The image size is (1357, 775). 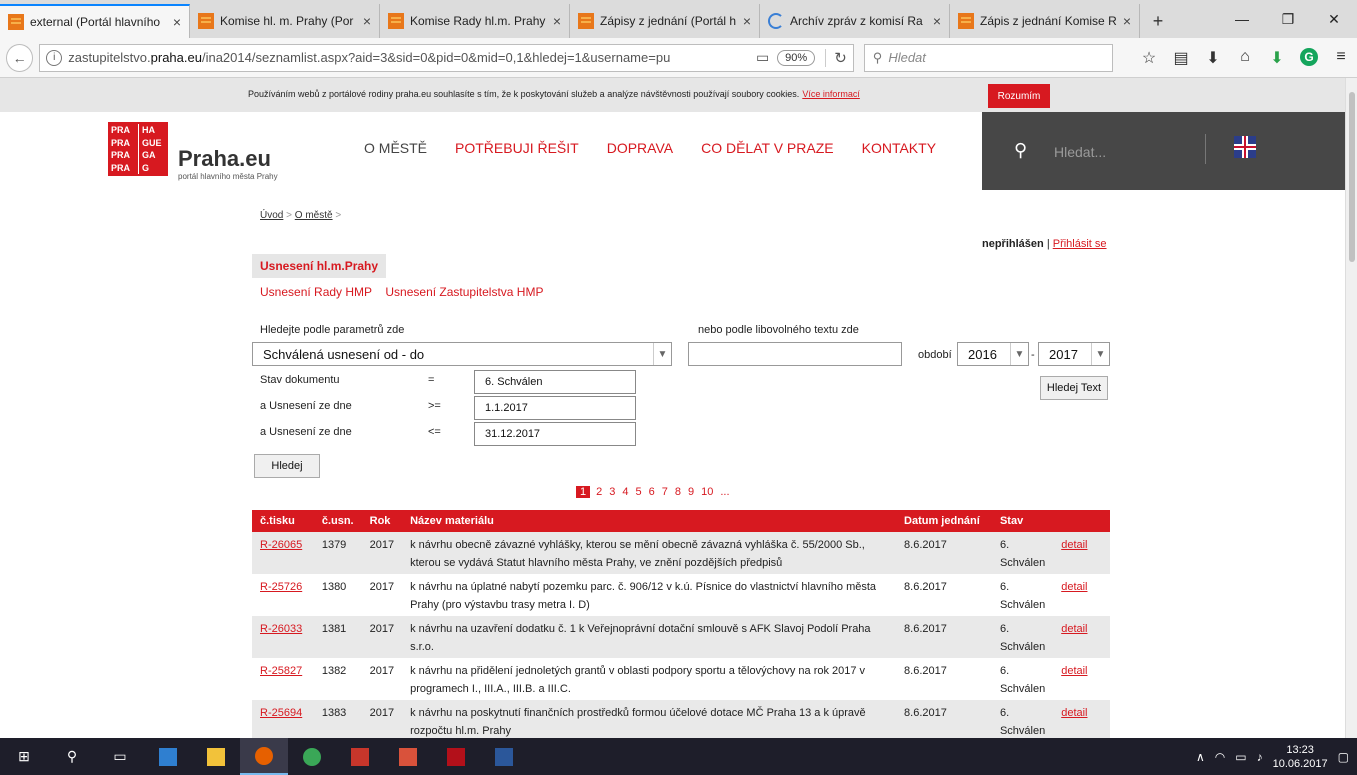 What do you see at coordinates (831, 94) in the screenshot?
I see `cookie-more-link: Více informací` at bounding box center [831, 94].